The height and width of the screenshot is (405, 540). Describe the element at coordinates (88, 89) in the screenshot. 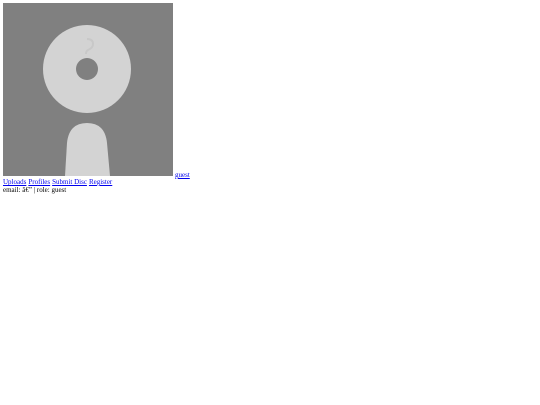

I see `default-avatar-icon` at that location.